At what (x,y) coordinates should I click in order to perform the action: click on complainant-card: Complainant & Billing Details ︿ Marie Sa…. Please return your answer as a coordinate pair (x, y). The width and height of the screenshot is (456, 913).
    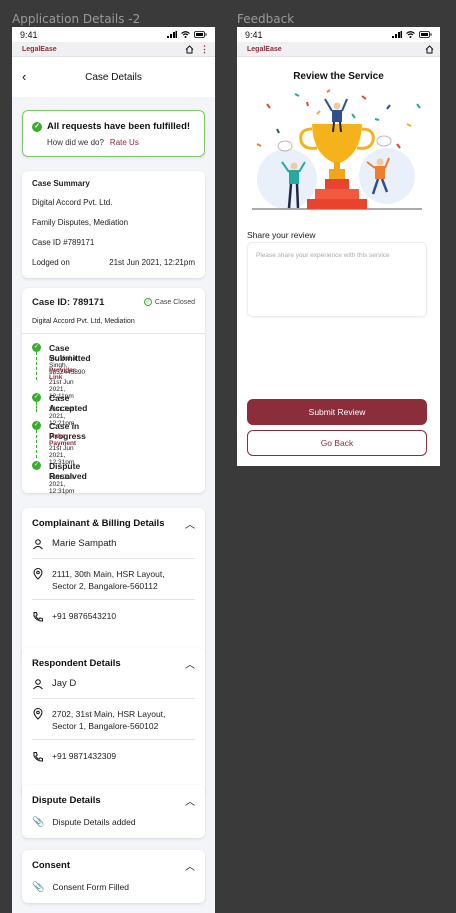
    Looking at the image, I should click on (113, 582).